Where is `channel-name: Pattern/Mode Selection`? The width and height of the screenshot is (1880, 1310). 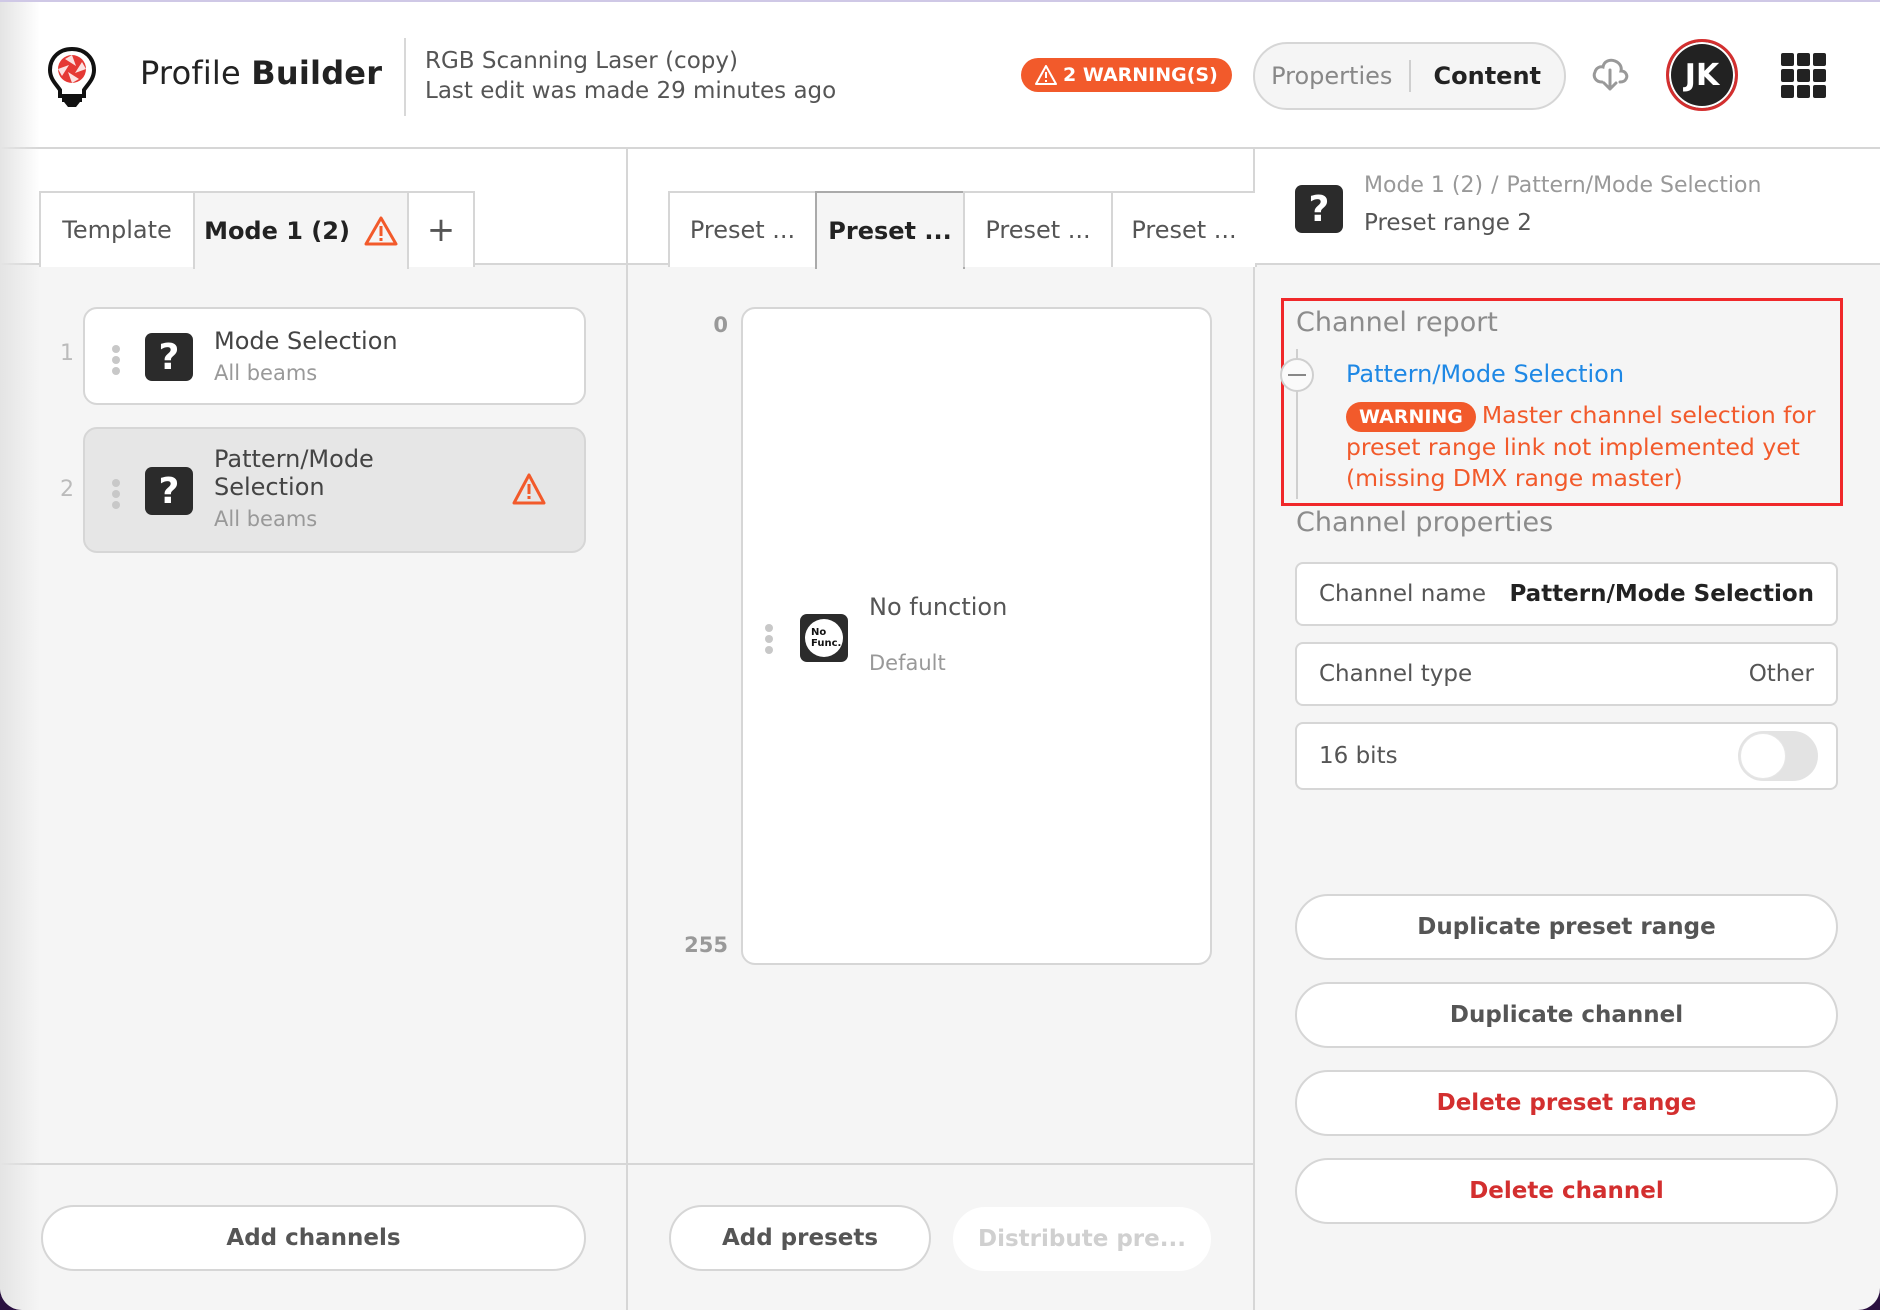
channel-name: Pattern/Mode Selection is located at coordinates (294, 473).